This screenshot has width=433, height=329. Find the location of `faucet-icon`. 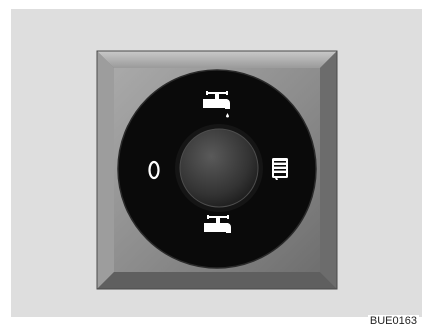

faucet-icon is located at coordinates (217, 224).